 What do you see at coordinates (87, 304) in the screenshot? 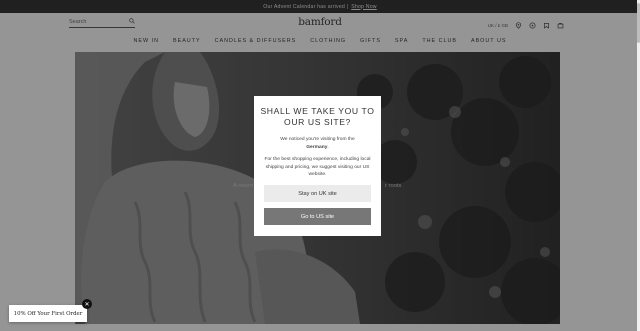
I see `close-icon: ✕` at bounding box center [87, 304].